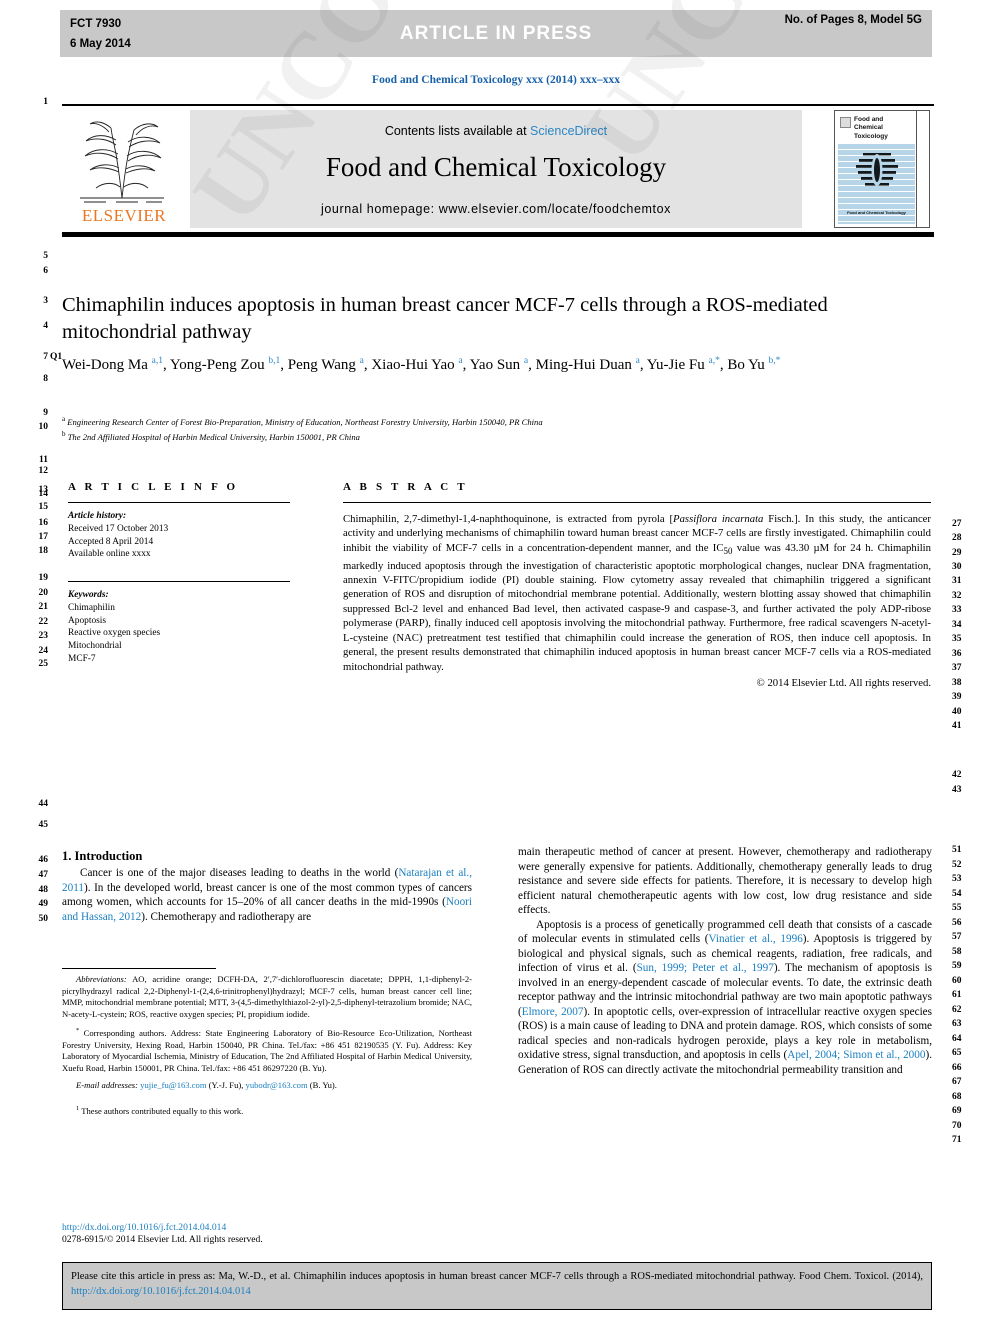 The image size is (992, 1323). I want to click on line-number: 43, so click(957, 790).